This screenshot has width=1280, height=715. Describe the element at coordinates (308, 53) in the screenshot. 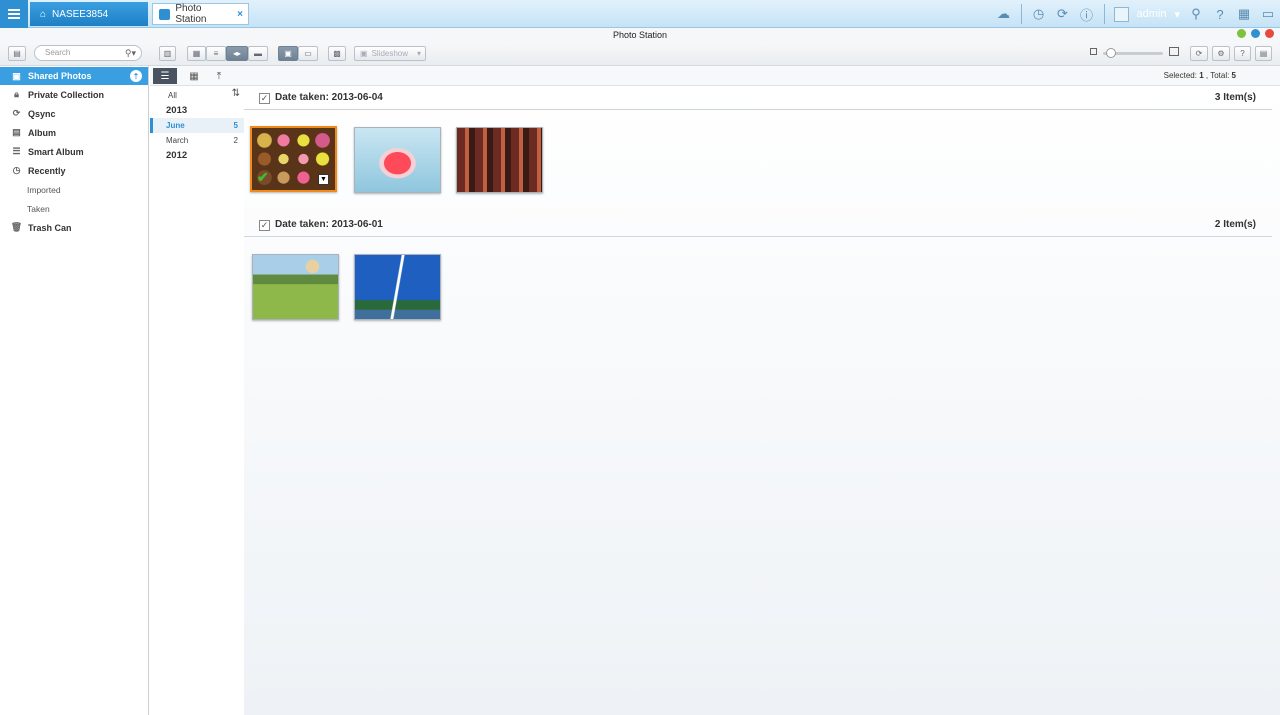

I see `video-filter-button: ▭` at that location.